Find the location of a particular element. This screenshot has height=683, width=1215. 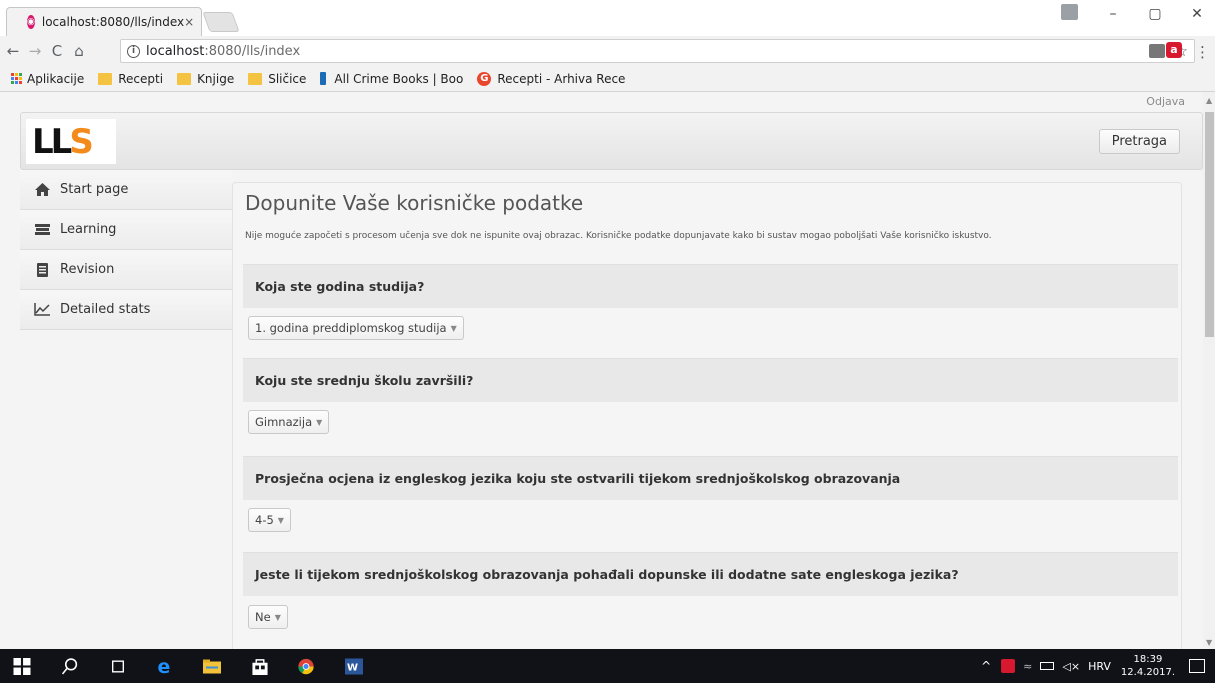

back-icon: ← is located at coordinates (13, 51).